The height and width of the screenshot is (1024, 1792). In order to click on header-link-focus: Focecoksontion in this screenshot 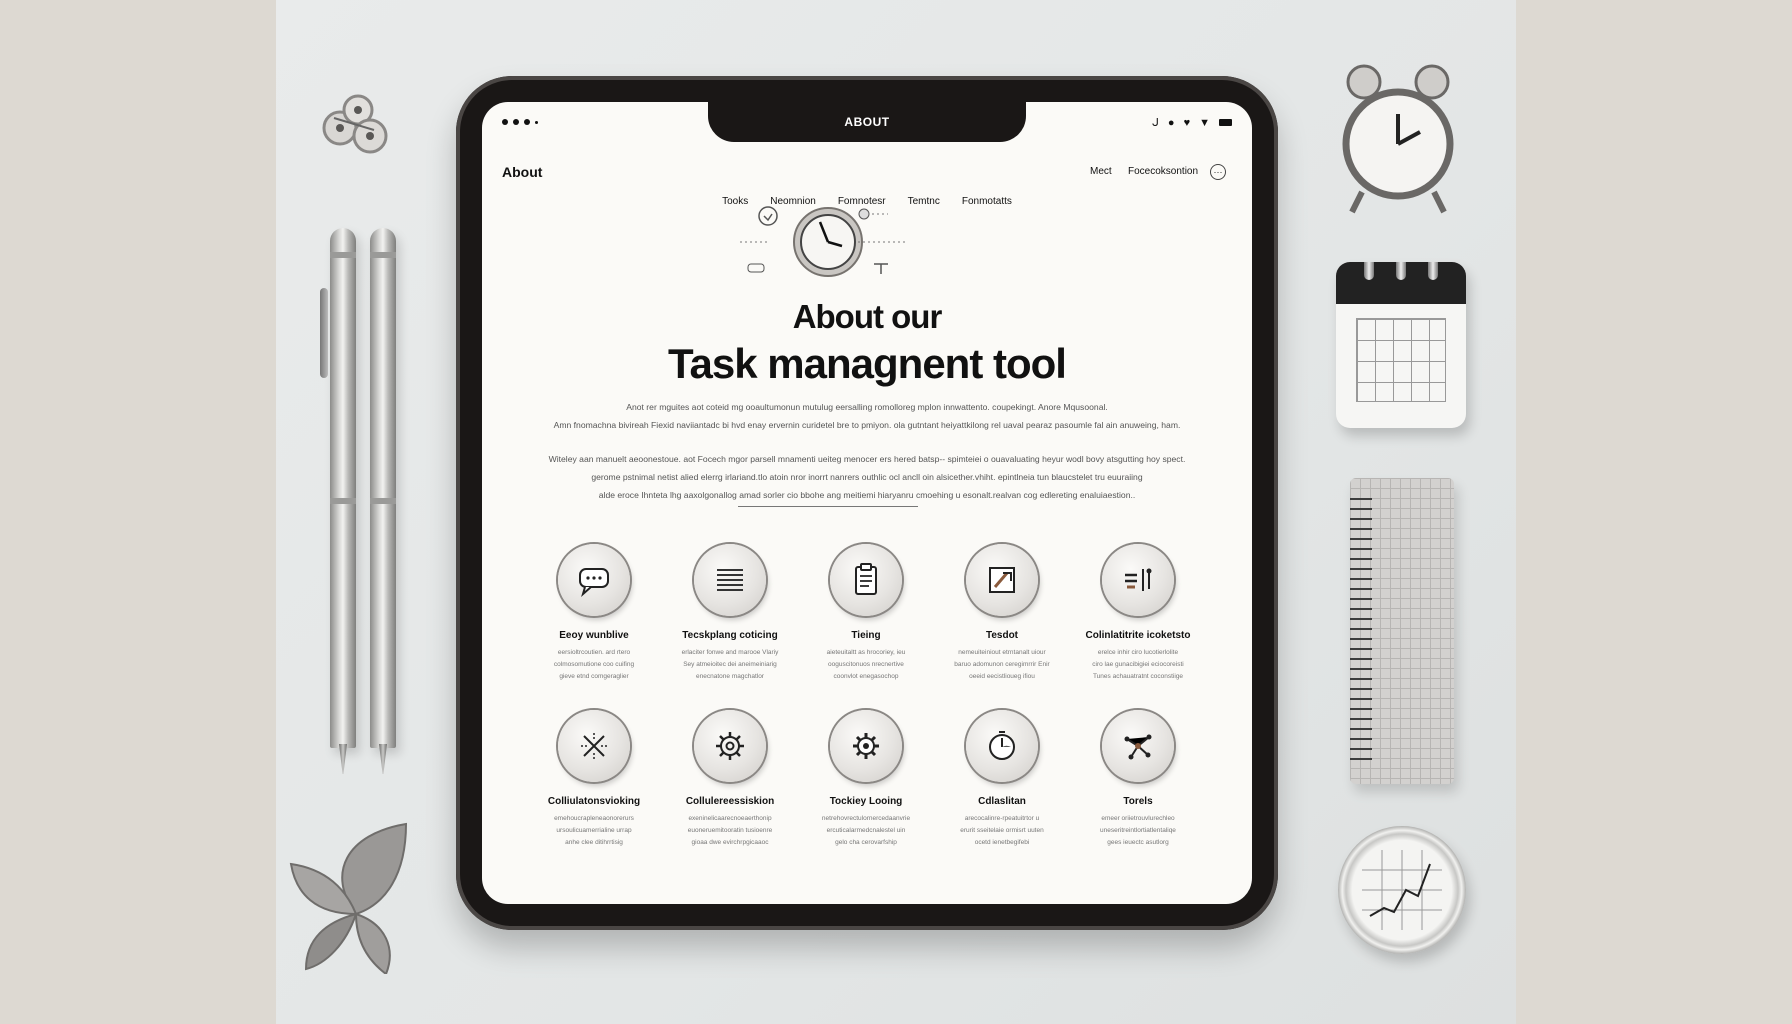, I will do `click(1163, 171)`.